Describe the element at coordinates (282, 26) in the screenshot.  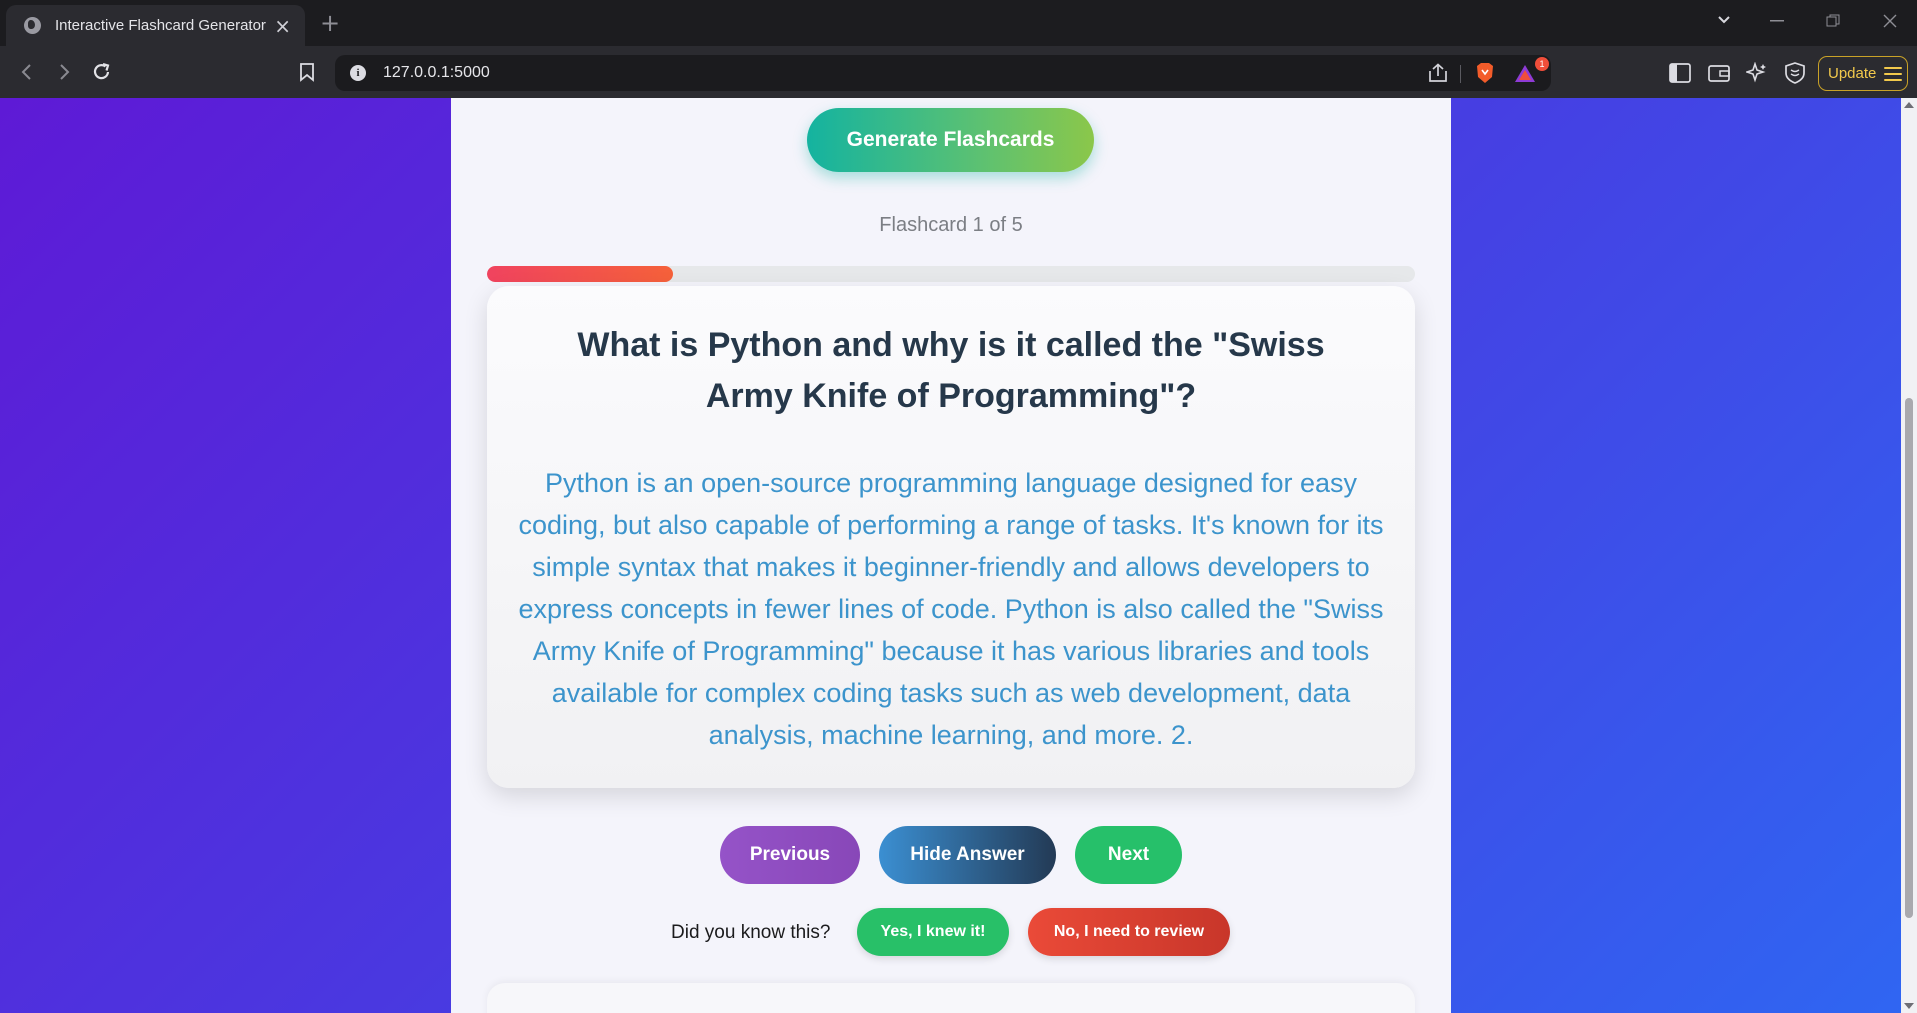
I see `close-tab-icon: ×` at that location.